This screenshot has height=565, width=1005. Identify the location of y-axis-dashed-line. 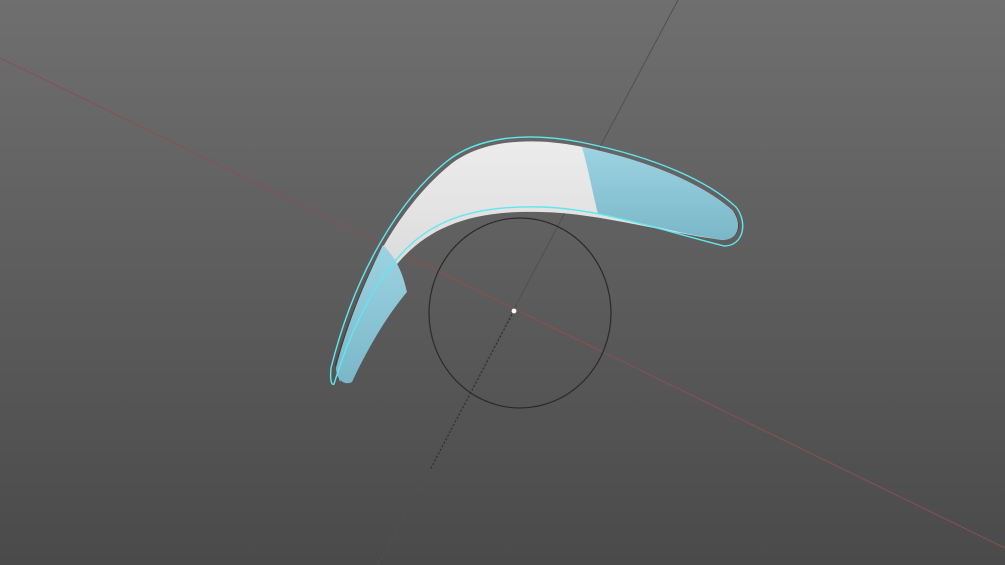
(472, 390).